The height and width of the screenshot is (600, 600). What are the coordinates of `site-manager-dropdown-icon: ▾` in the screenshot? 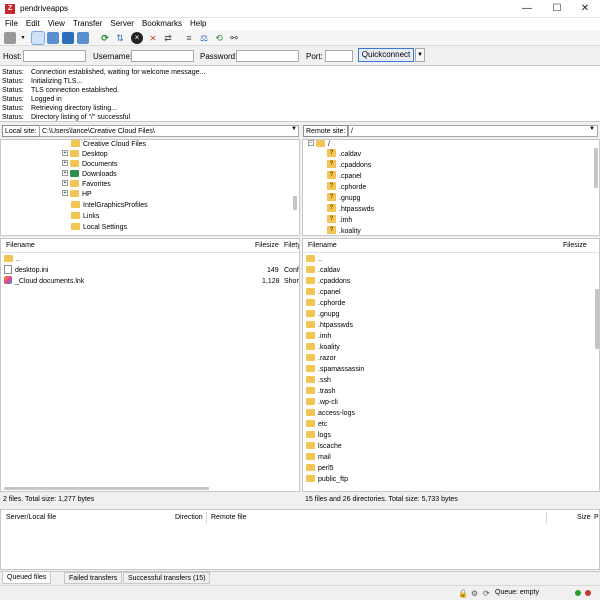 It's located at (23, 38).